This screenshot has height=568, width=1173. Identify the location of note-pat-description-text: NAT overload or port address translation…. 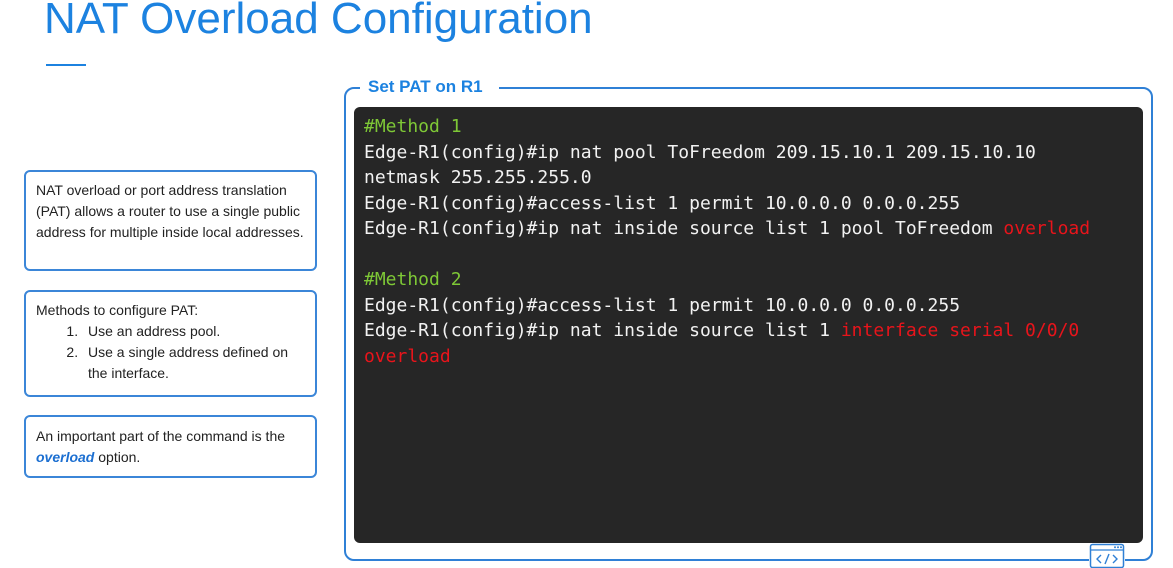
(170, 211).